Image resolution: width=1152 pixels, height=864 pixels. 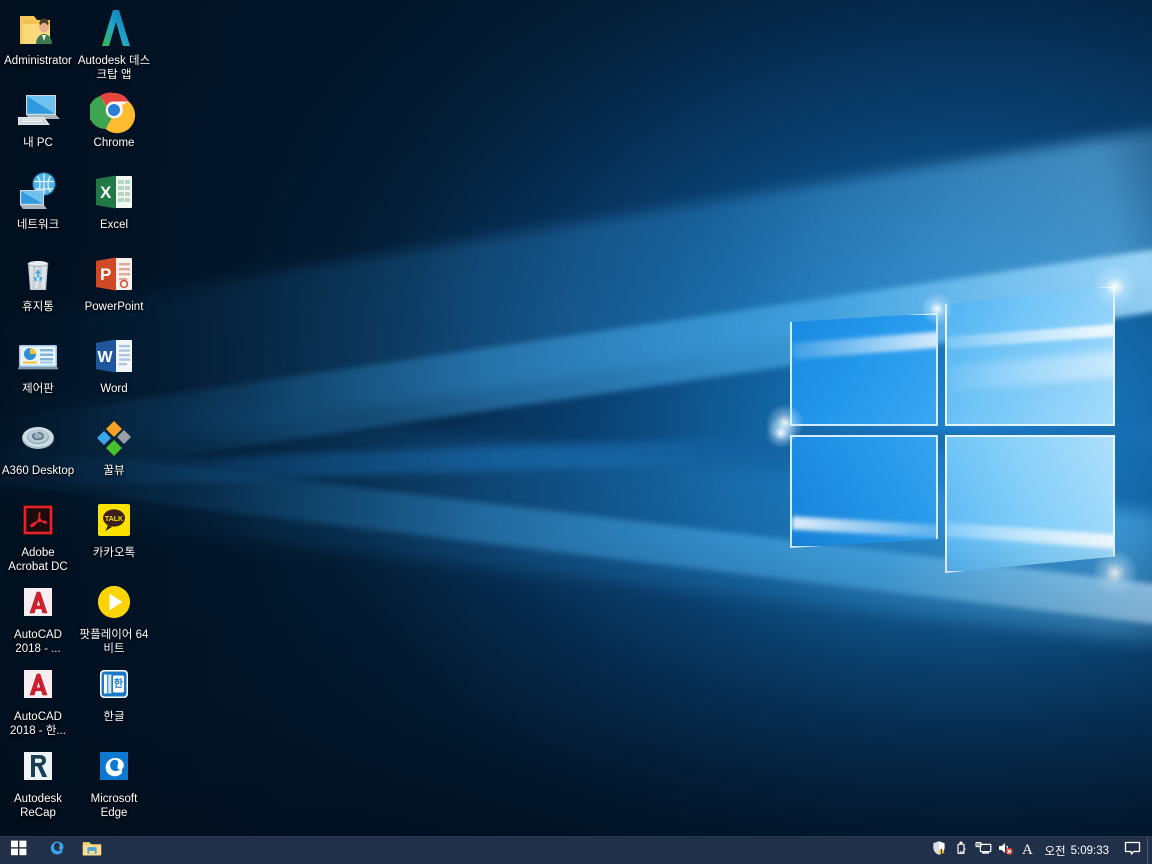 I want to click on kakaotalk-icon: TALK, so click(x=114, y=520).